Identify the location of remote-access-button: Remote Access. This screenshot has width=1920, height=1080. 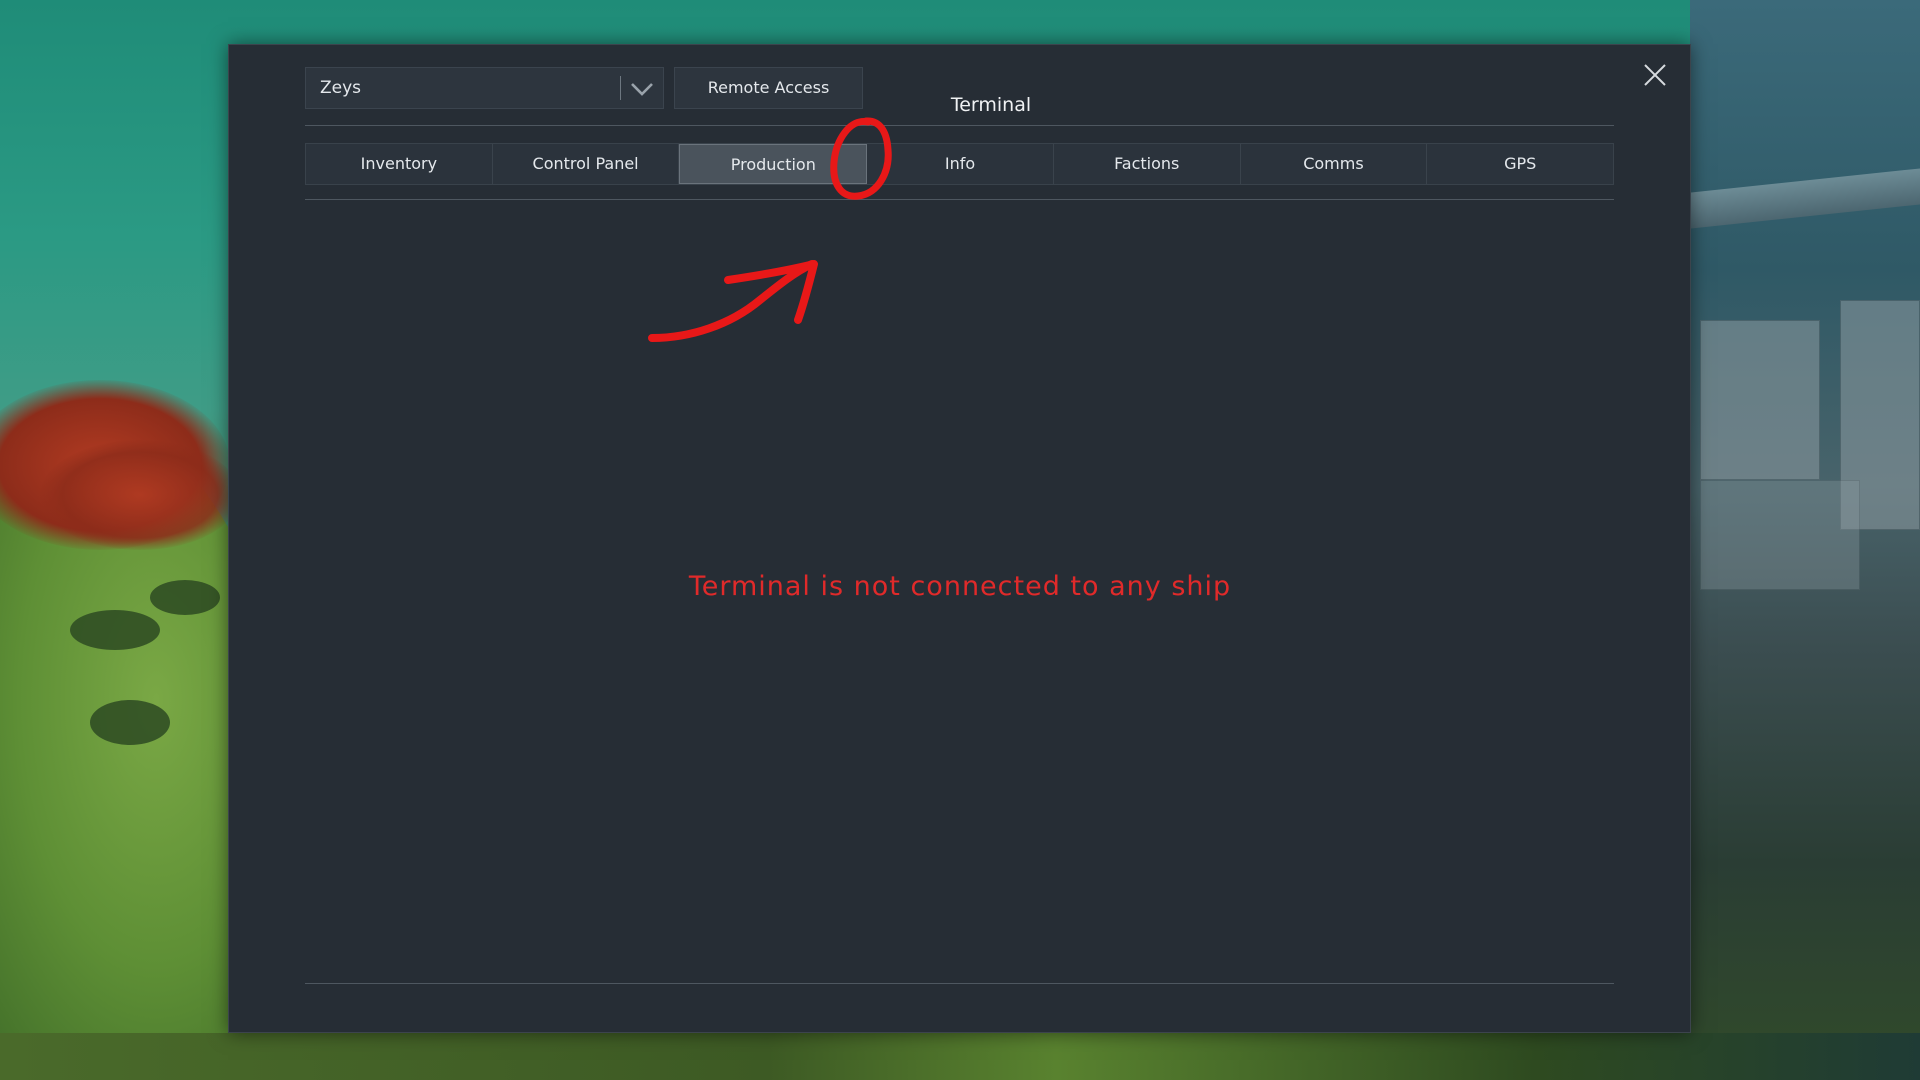
(768, 88).